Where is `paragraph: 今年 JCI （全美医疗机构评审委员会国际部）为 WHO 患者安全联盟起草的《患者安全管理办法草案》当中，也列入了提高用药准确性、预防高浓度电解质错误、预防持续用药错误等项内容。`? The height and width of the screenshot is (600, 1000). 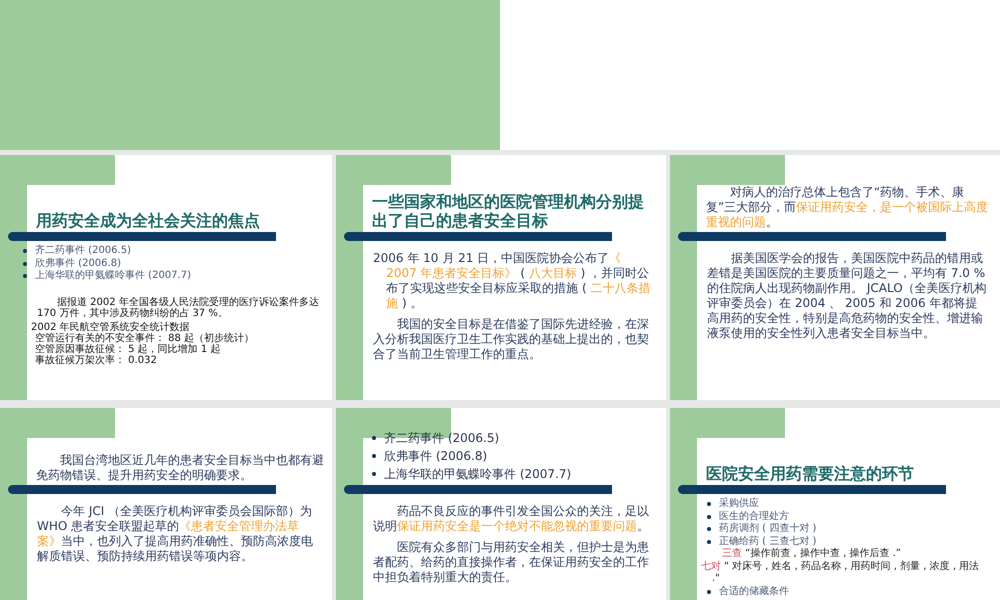
paragraph: 今年 JCI （全美医疗机构评审委员会国际部）为 WHO 患者安全联盟起草的《患者安全管理办法草案》当中，也列入了提高用药准确性、预防高浓度电解质错误、预防持续用药错误等项内容。 is located at coordinates (175, 534).